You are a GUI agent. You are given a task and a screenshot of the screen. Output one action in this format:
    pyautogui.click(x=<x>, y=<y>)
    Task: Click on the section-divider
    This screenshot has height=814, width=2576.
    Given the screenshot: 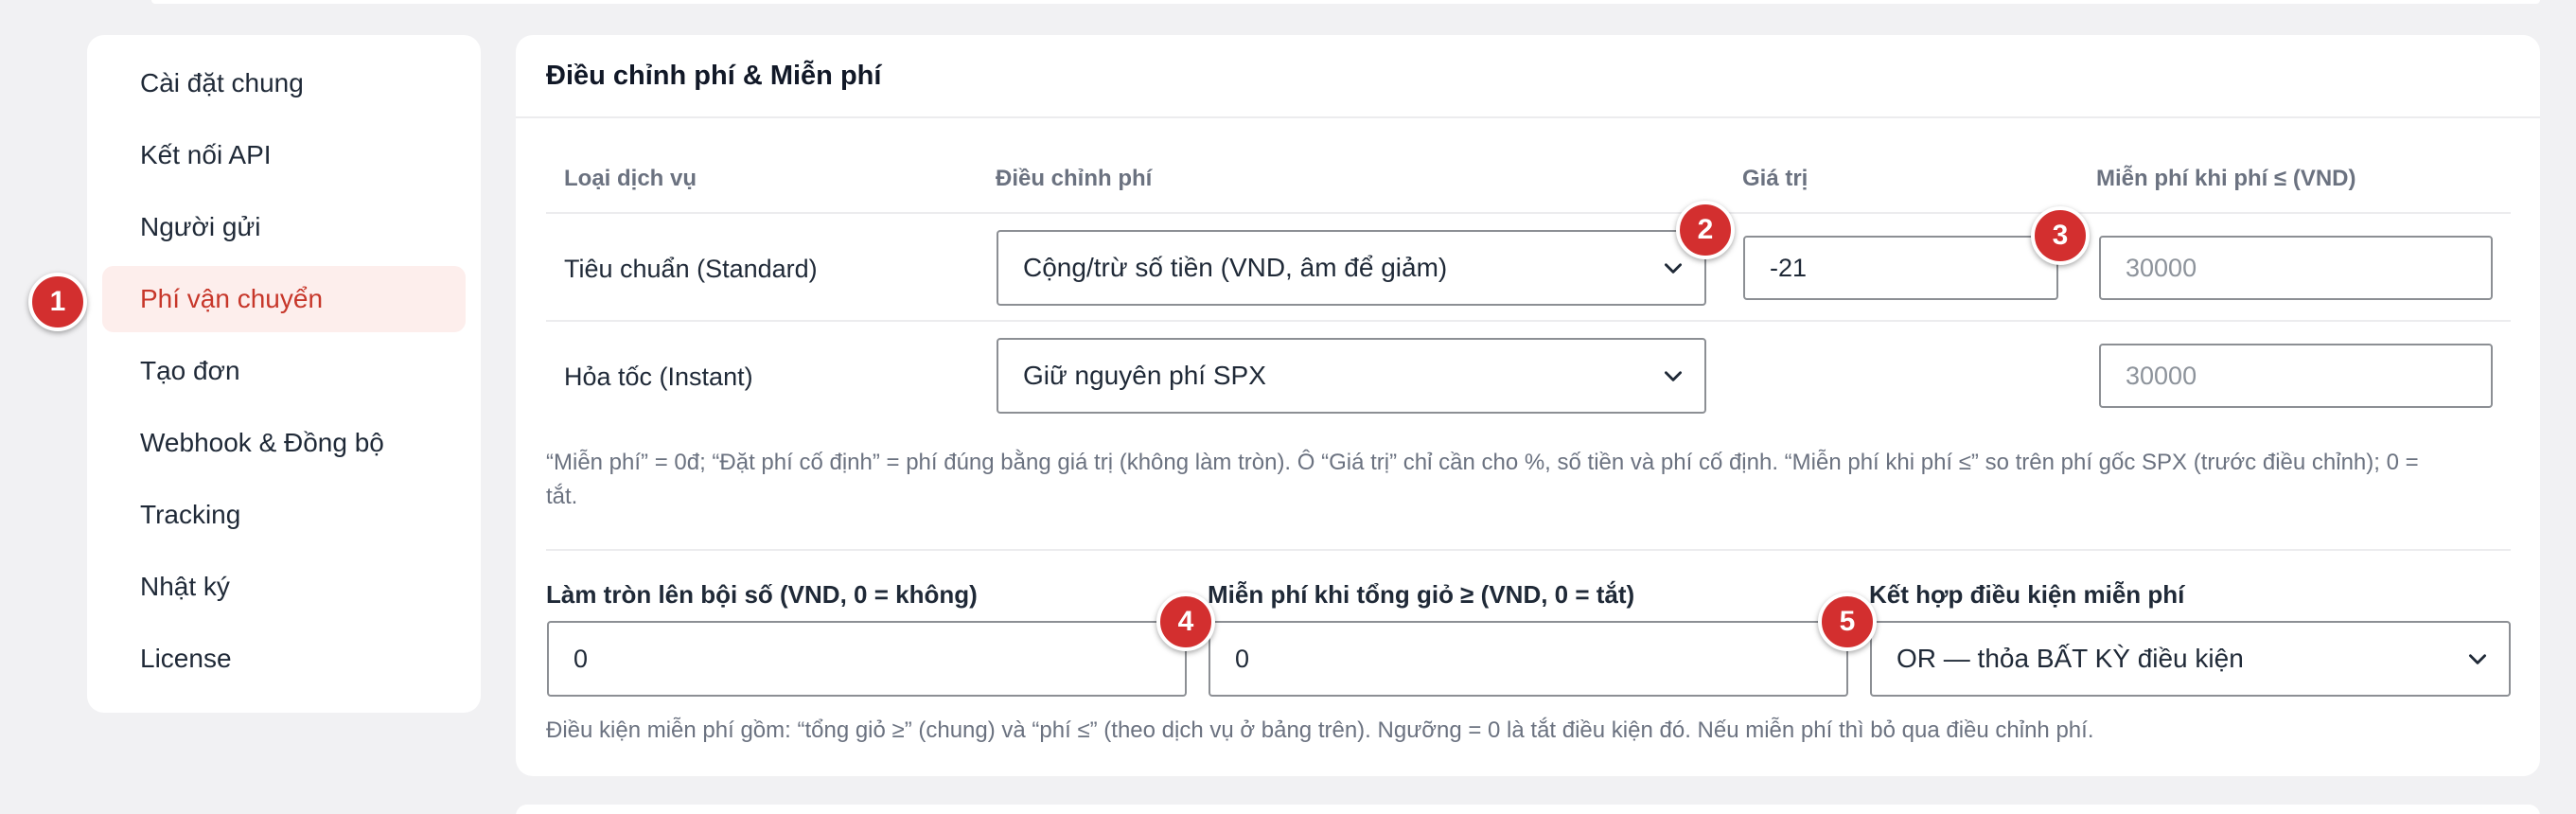 What is the action you would take?
    pyautogui.click(x=1528, y=550)
    